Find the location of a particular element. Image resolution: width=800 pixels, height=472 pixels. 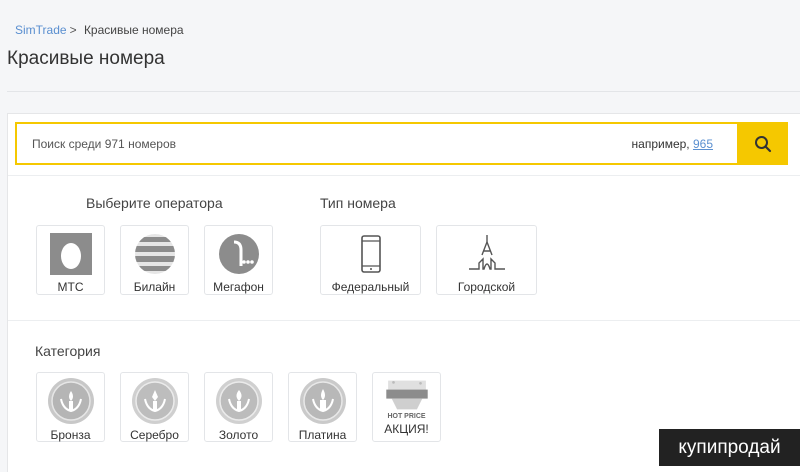

gold-medal-icon is located at coordinates (238, 401).